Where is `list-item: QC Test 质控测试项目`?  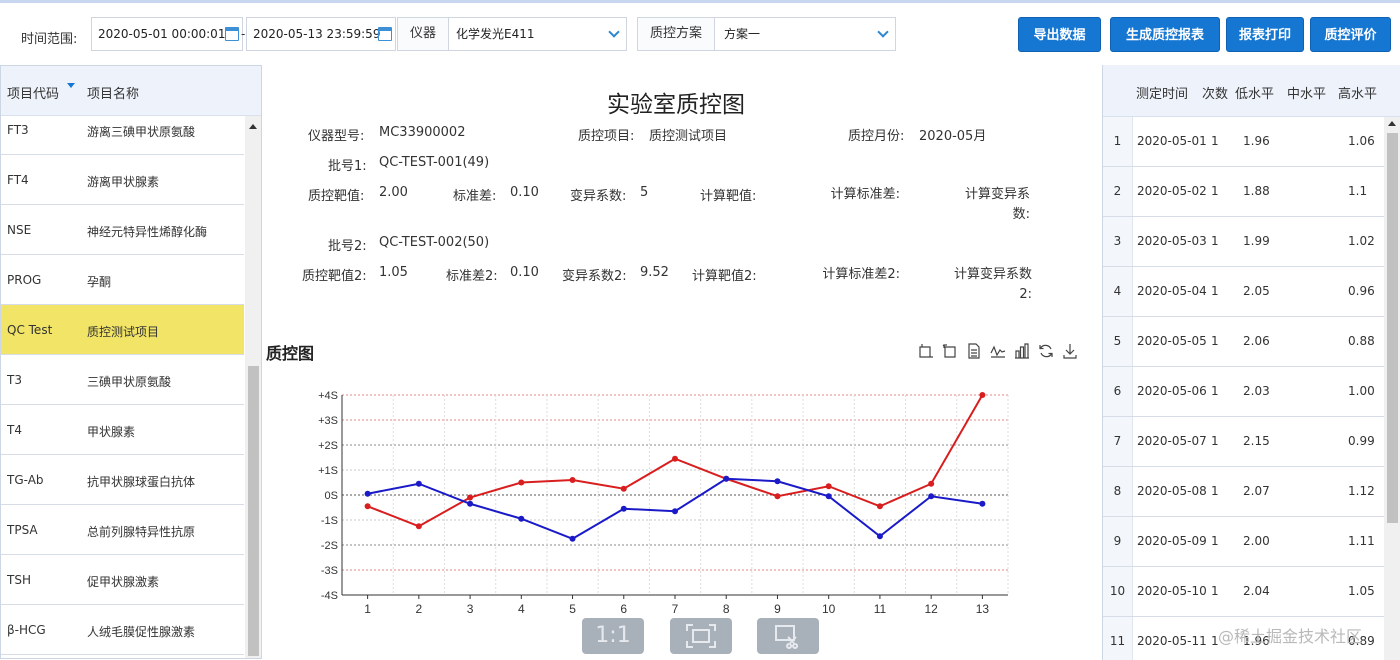
list-item: QC Test 质控测试项目 is located at coordinates (122, 330).